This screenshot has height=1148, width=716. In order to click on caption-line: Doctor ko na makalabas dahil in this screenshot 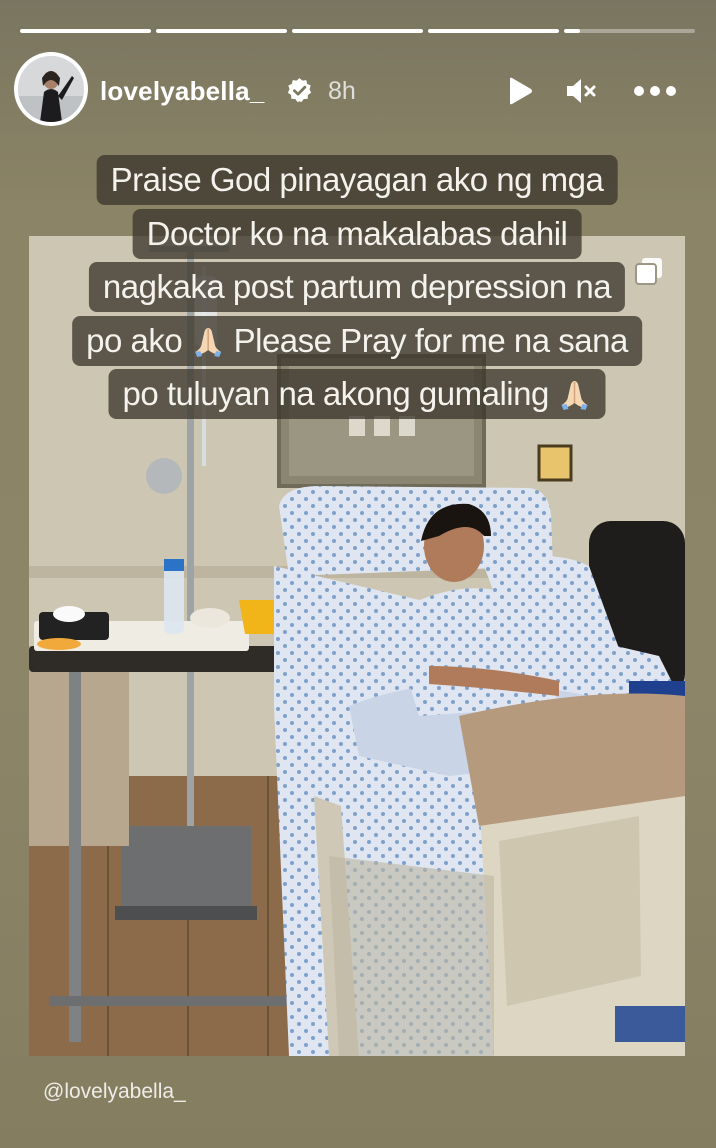, I will do `click(357, 234)`.